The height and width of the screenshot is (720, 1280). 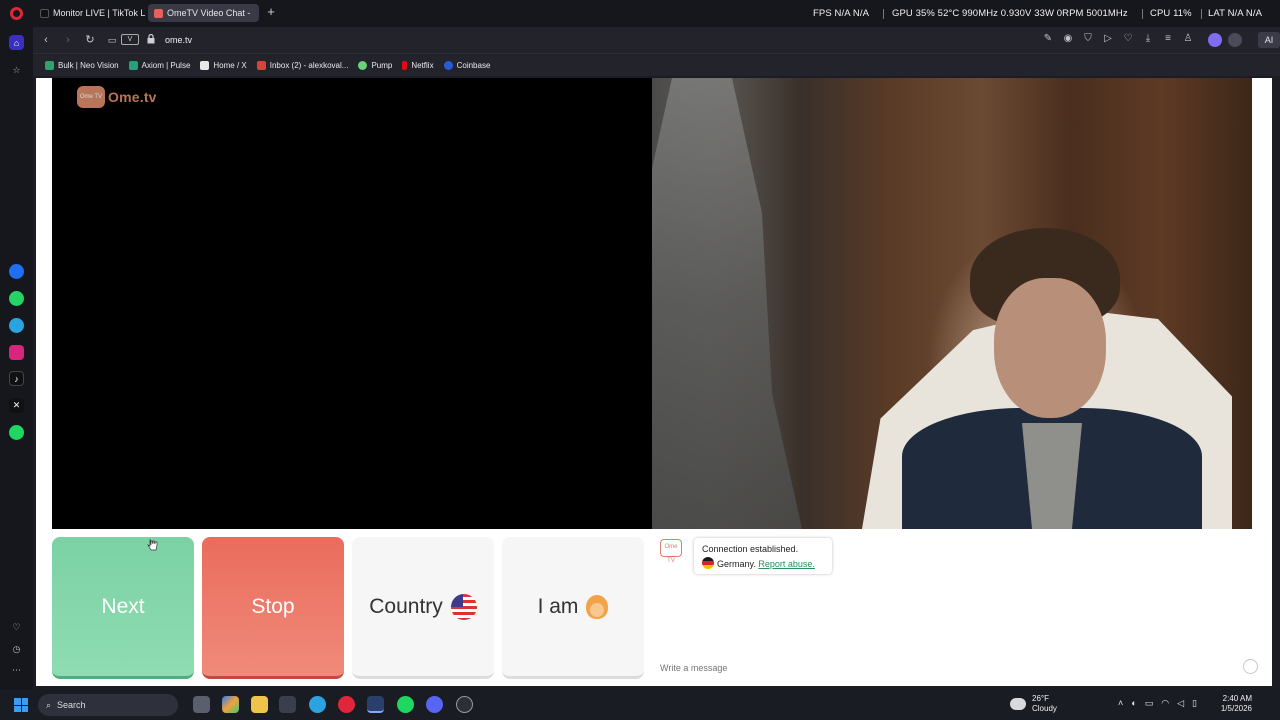 I want to click on ai-button: AI, so click(x=1269, y=40).